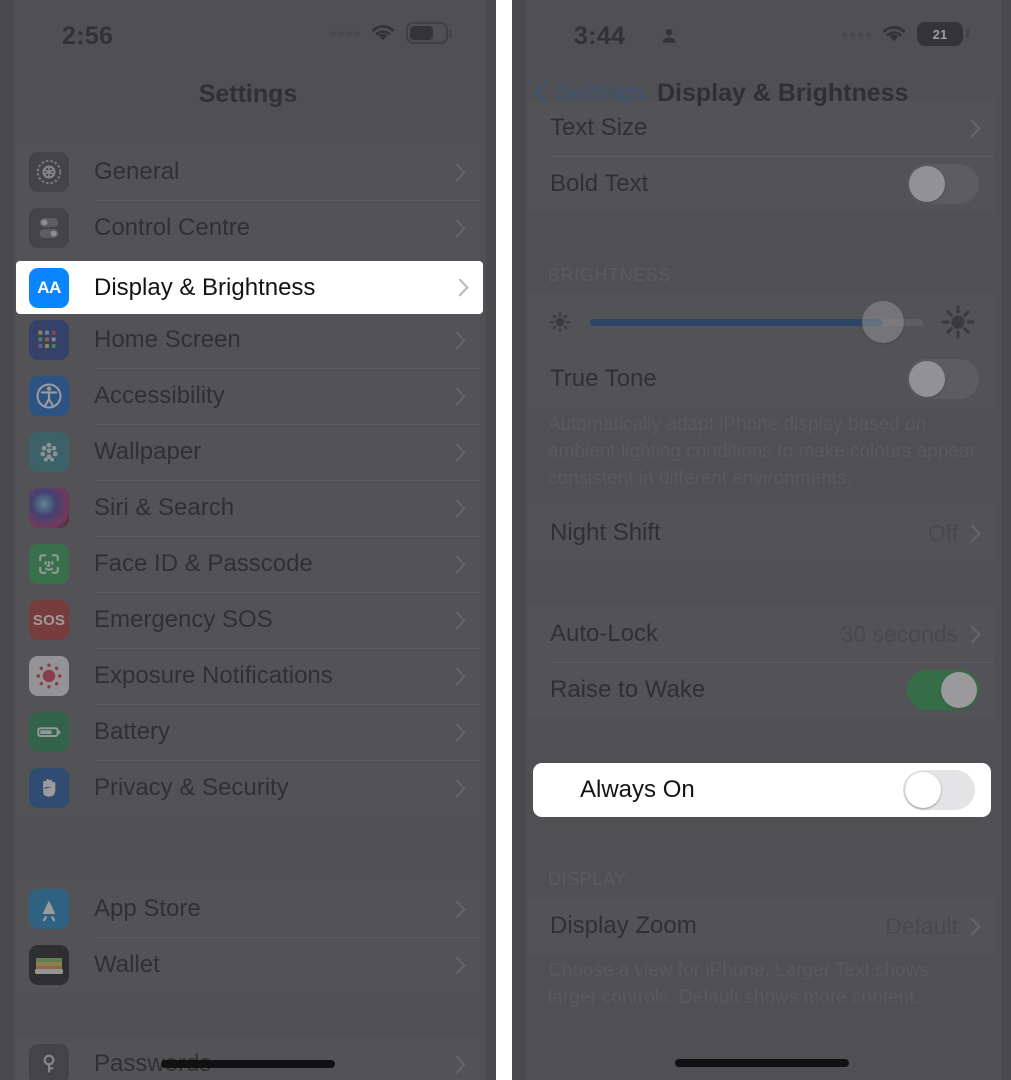  I want to click on sidebar-item-control-centre: Control Centre, so click(248, 228).